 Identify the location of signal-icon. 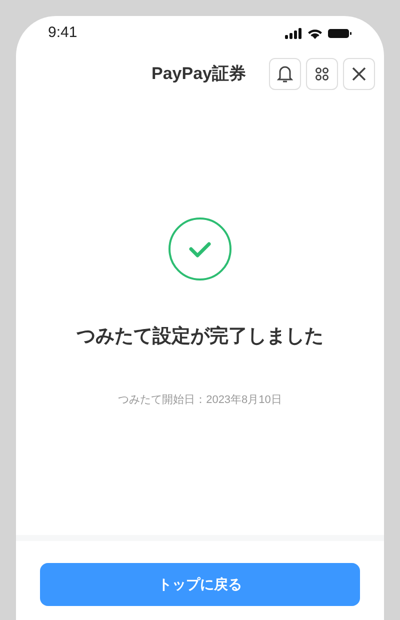
(293, 33).